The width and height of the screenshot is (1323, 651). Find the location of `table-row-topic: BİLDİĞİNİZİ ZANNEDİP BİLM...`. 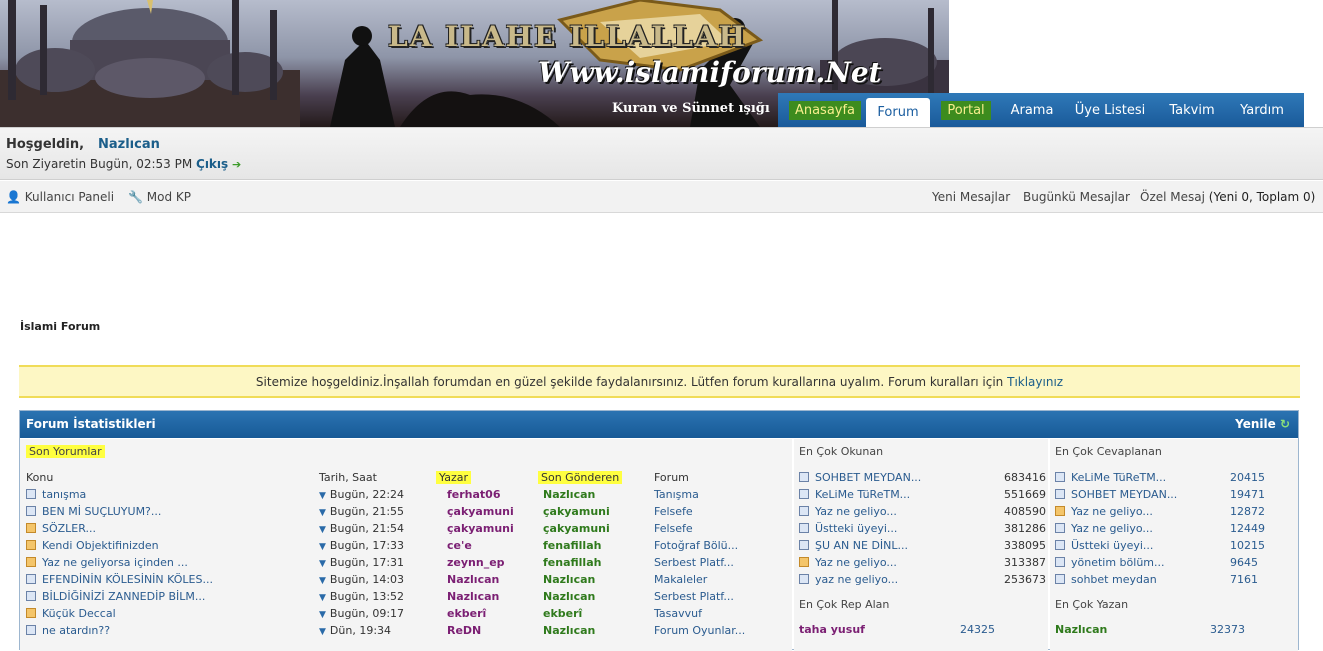

table-row-topic: BİLDİĞİNİZİ ZANNEDİP BİLM... is located at coordinates (115, 596).